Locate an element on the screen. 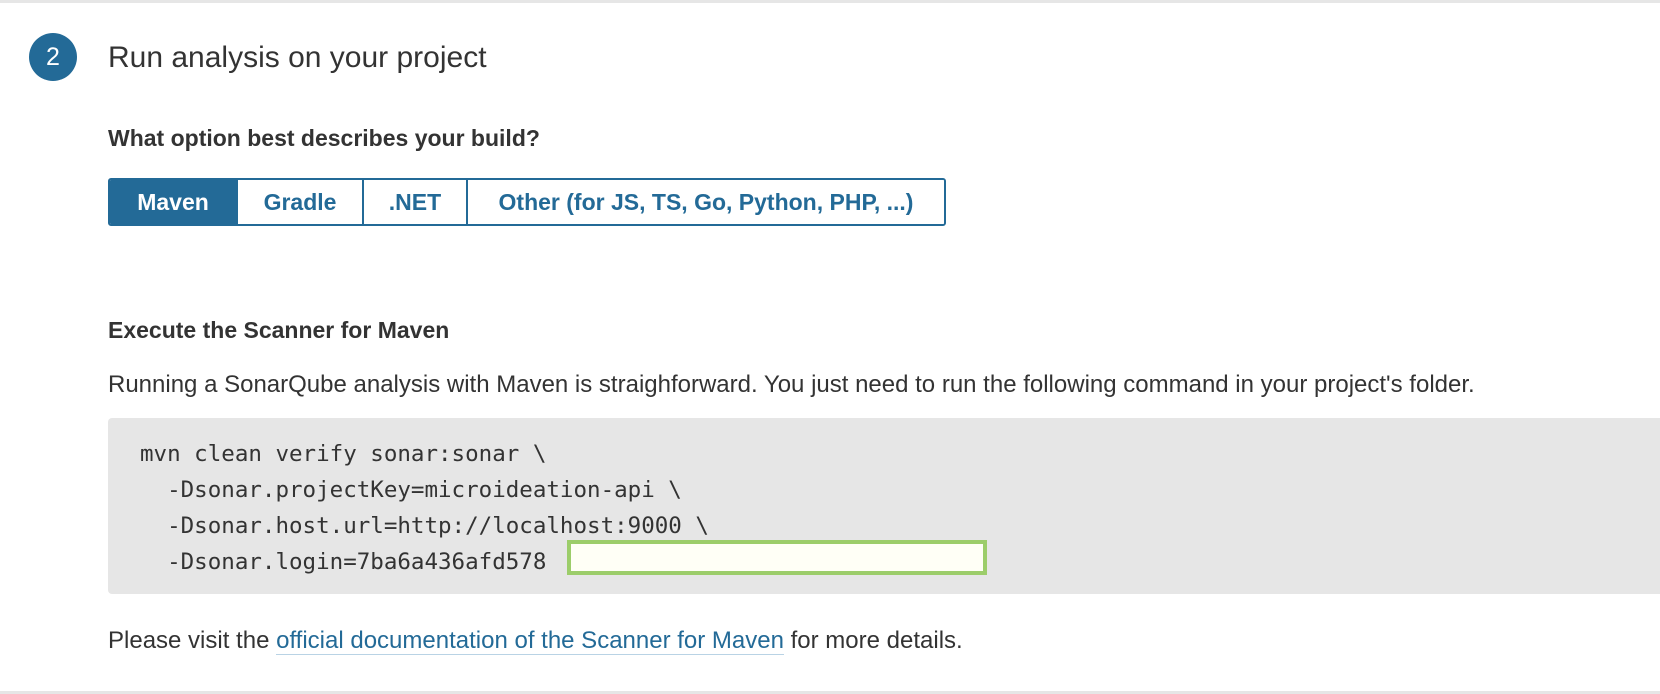  build-question-label: What option best describes your build? is located at coordinates (324, 138).